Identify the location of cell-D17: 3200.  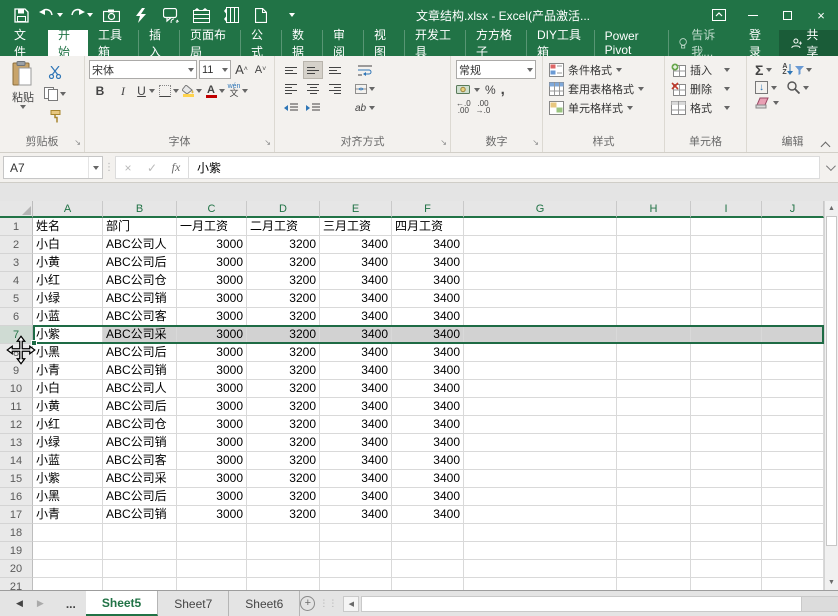
(283, 515).